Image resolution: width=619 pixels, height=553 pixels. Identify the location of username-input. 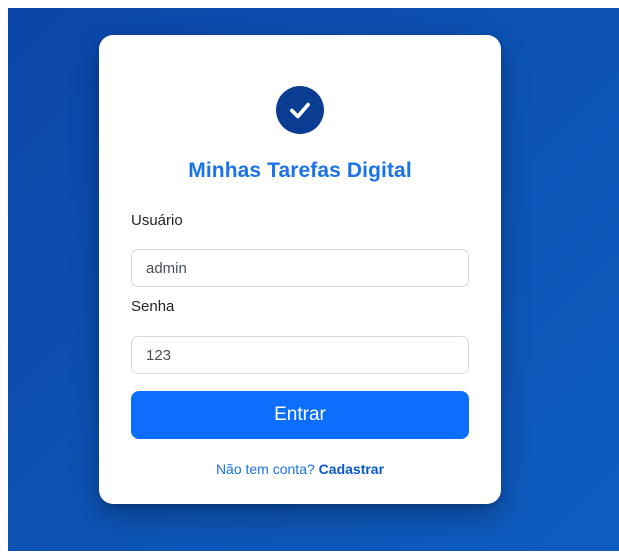
(300, 268).